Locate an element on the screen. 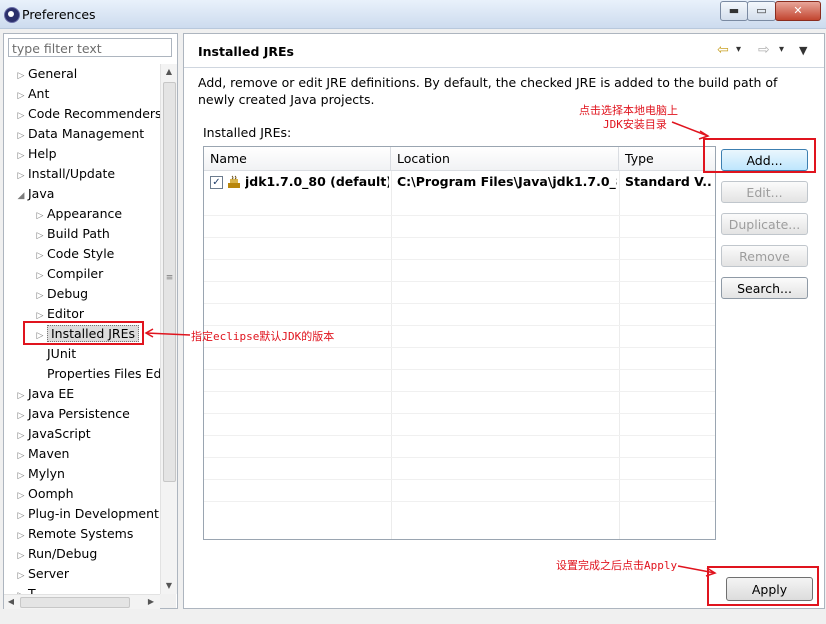  tree-item: ▷ Remote Systems is located at coordinates (74, 535).